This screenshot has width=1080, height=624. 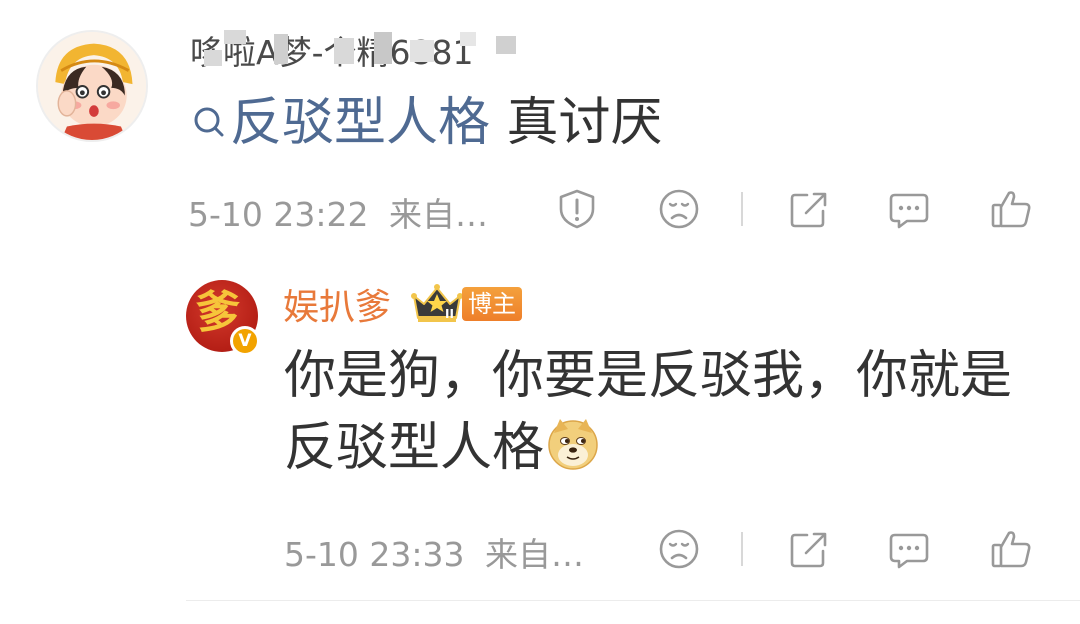 What do you see at coordinates (210, 113) in the screenshot?
I see `search-icon` at bounding box center [210, 113].